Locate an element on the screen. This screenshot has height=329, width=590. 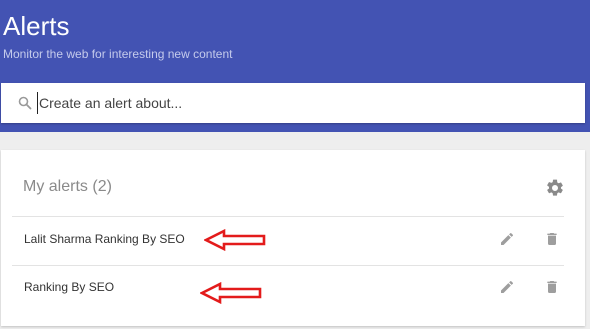
search-input is located at coordinates (303, 103).